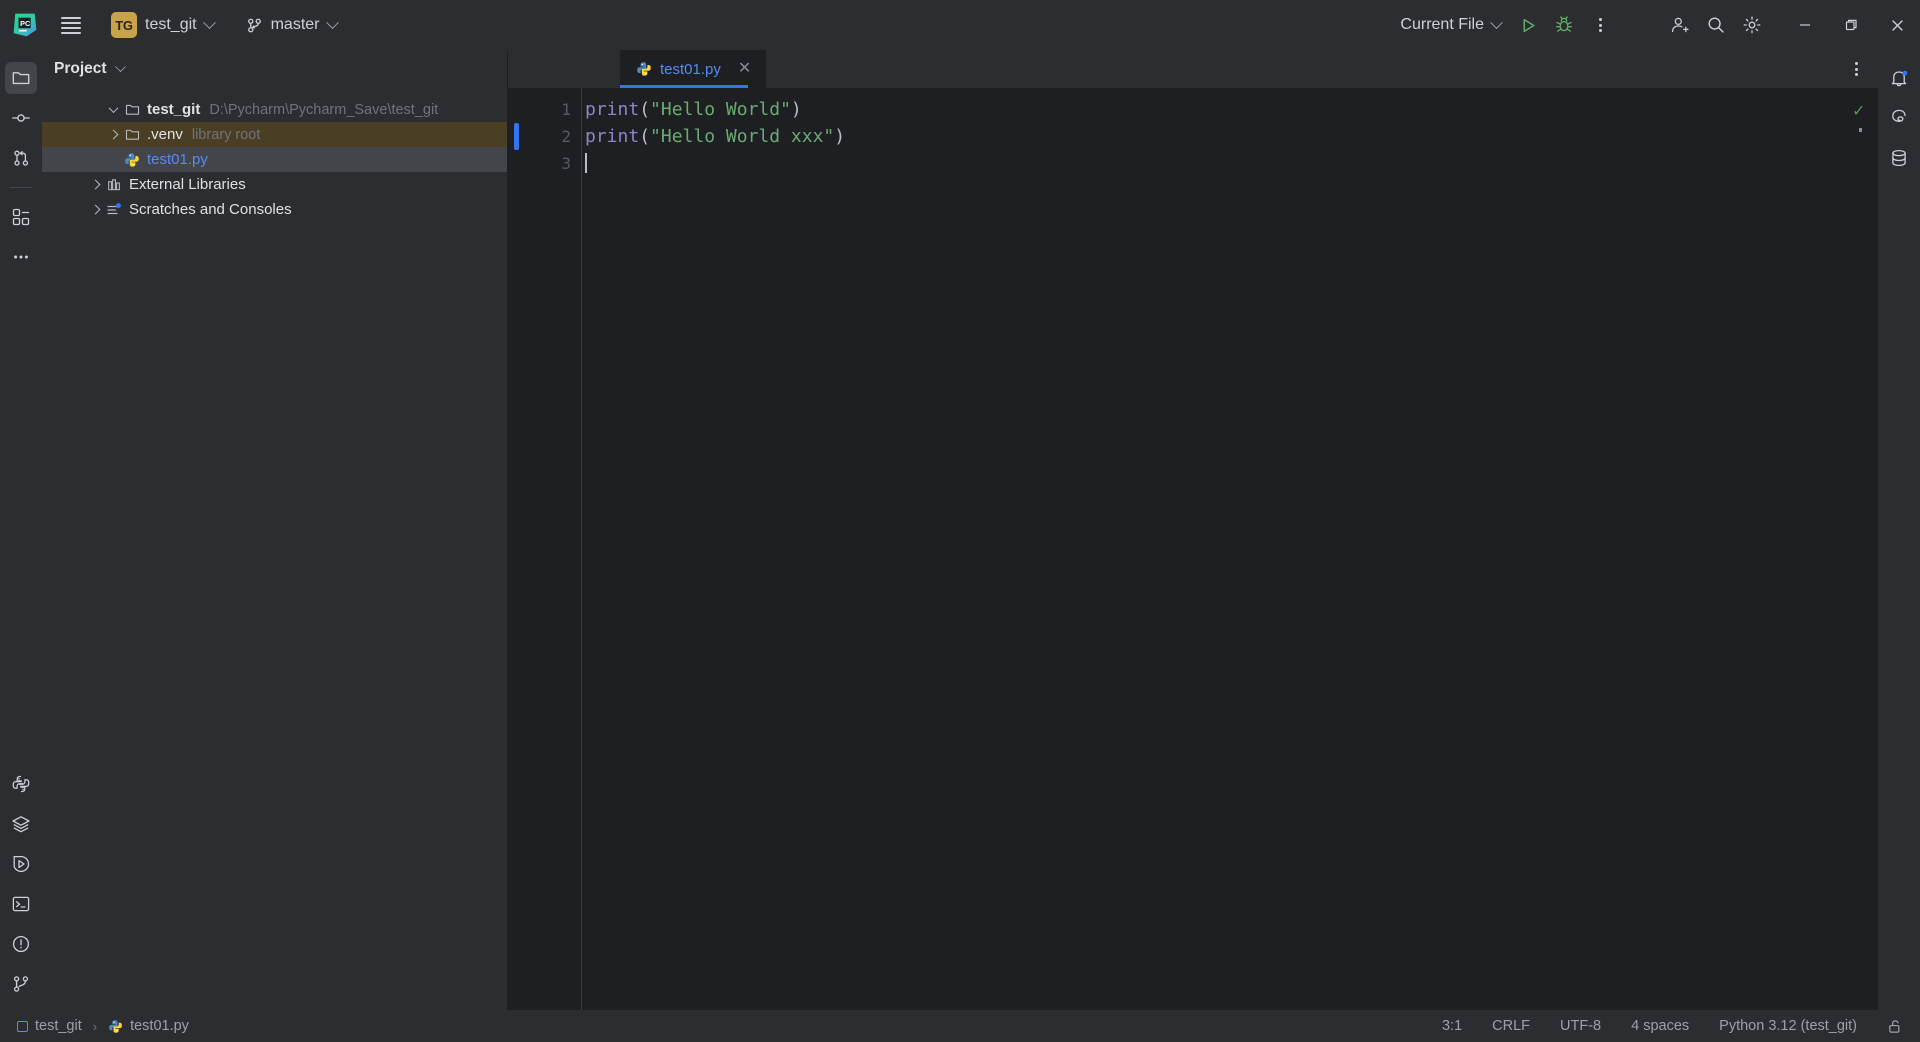  Describe the element at coordinates (744, 69) in the screenshot. I see `close-icon: ✕` at that location.